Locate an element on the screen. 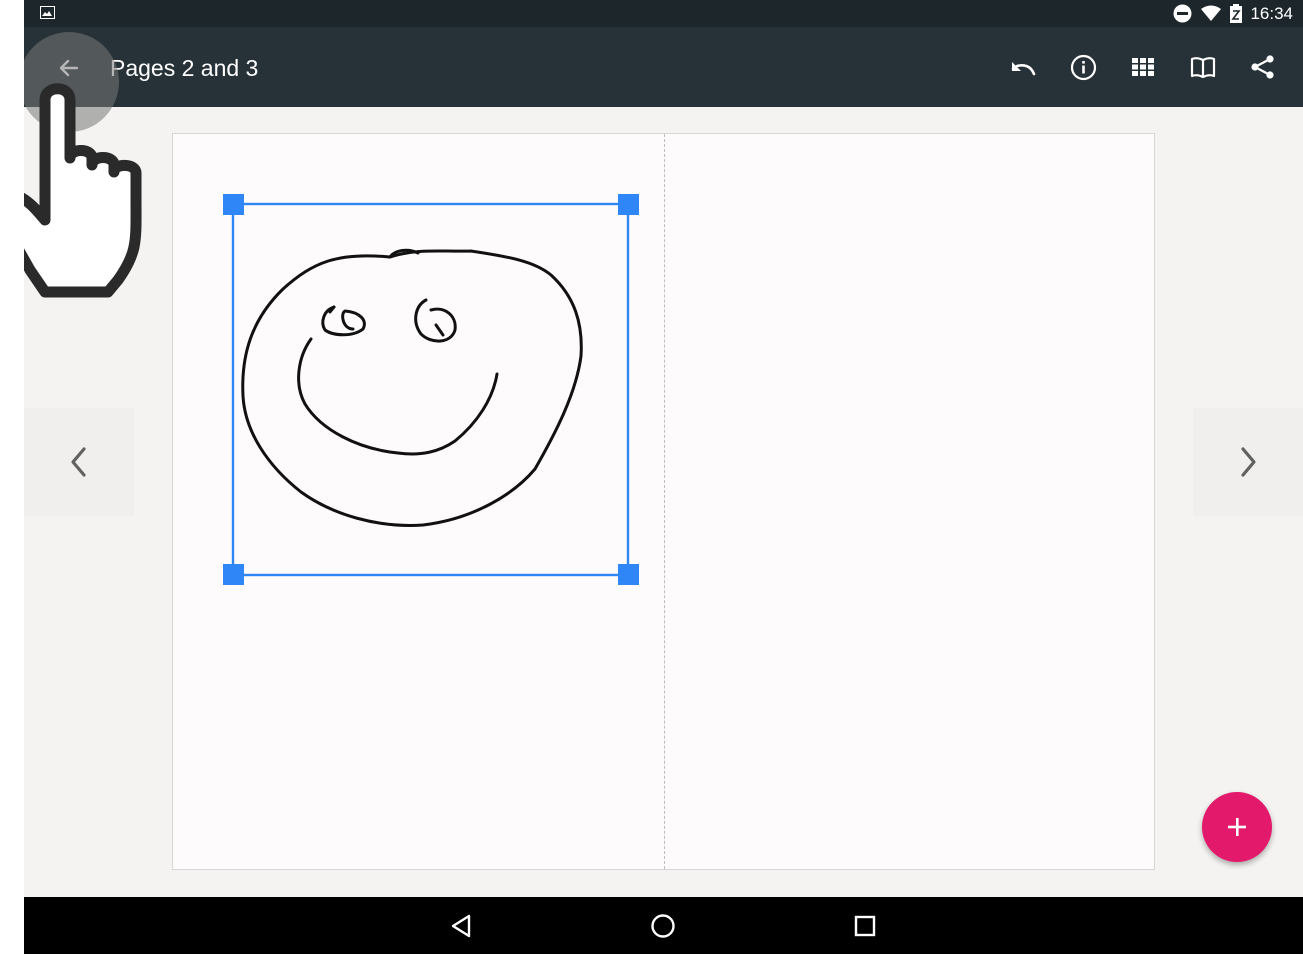  book-view-button is located at coordinates (1203, 67).